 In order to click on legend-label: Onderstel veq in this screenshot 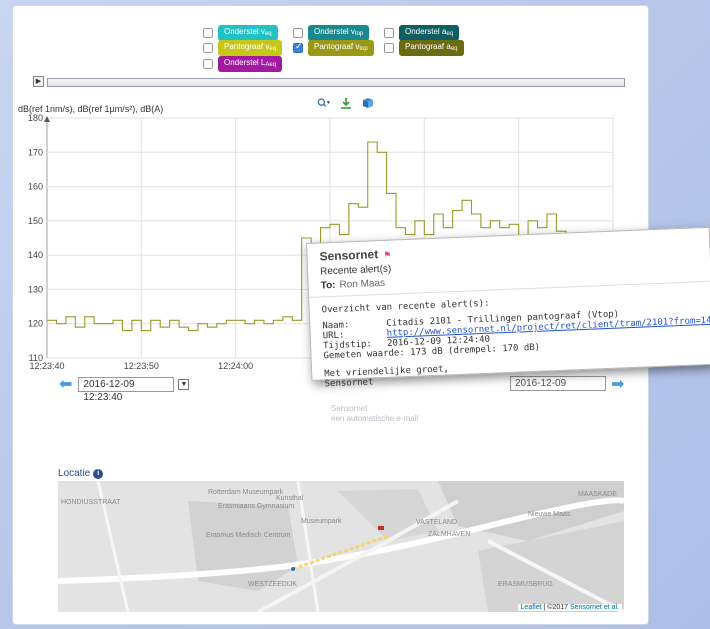, I will do `click(248, 33)`.